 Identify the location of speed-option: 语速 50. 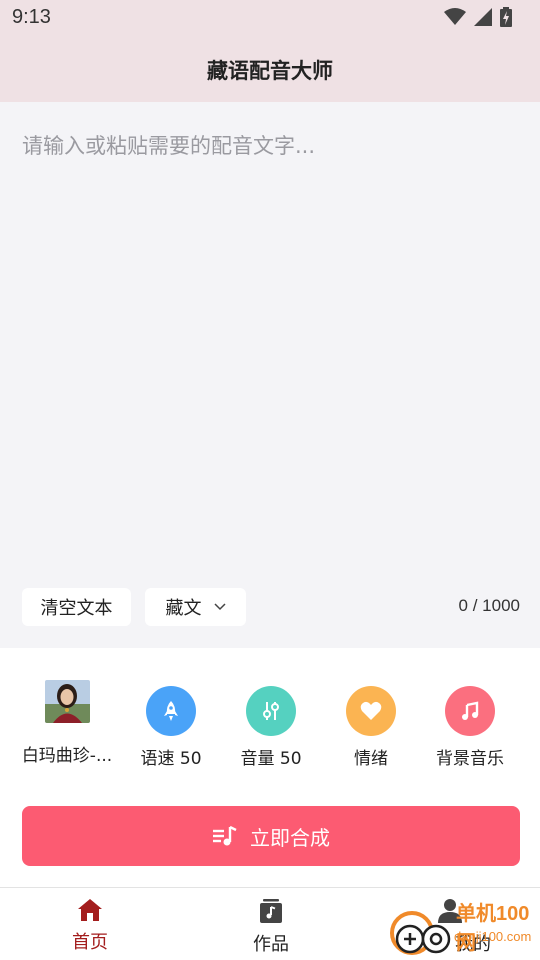
(171, 719).